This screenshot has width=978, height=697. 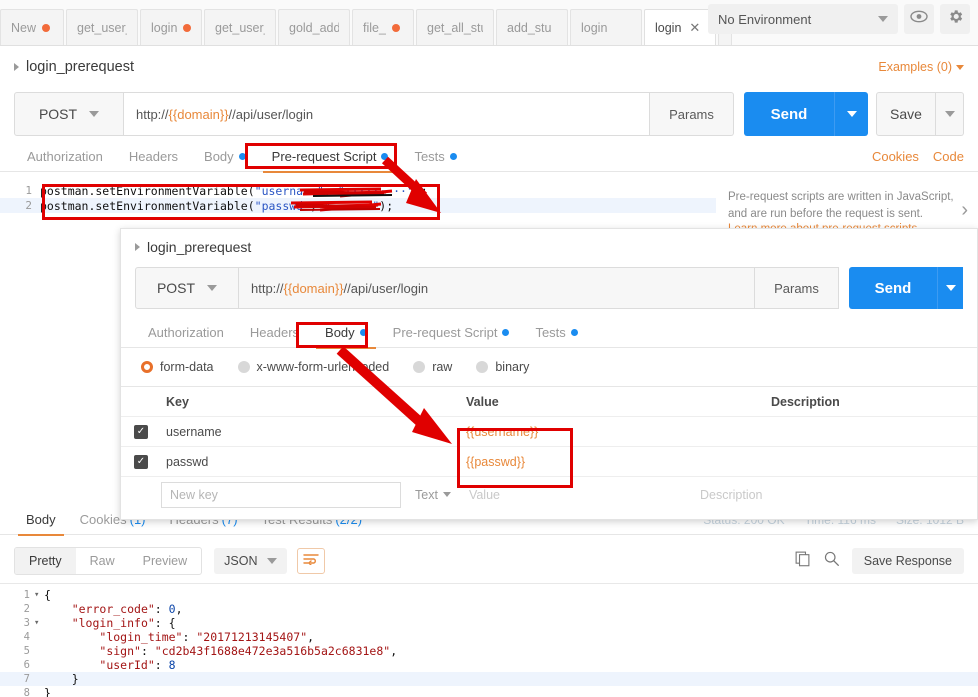 What do you see at coordinates (127, 665) in the screenshot?
I see `json-key: "userId"` at bounding box center [127, 665].